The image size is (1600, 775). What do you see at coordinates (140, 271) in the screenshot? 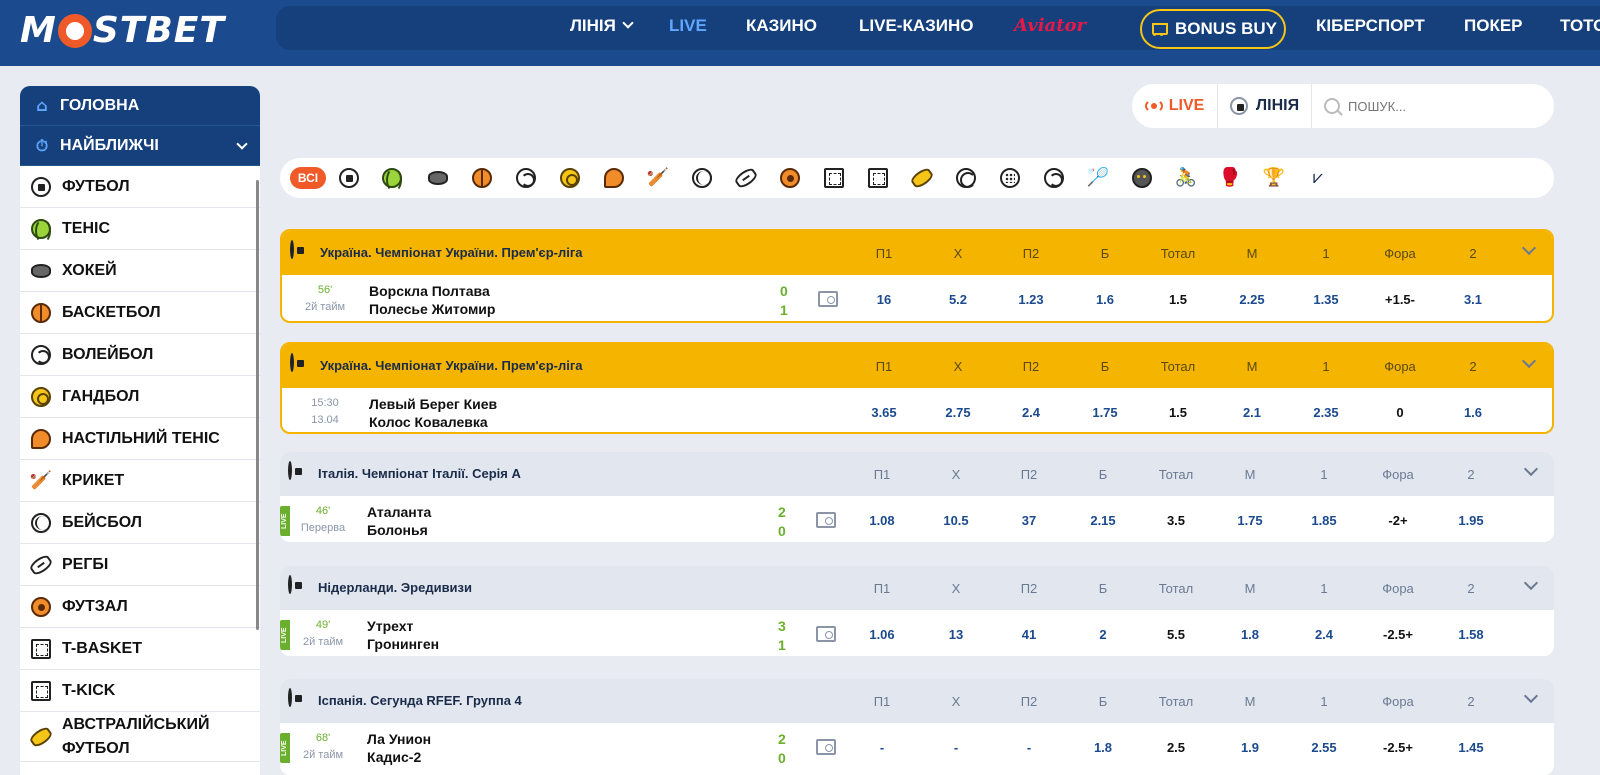
I see `sidebar-item-hockey: ХОКЕЙ` at bounding box center [140, 271].